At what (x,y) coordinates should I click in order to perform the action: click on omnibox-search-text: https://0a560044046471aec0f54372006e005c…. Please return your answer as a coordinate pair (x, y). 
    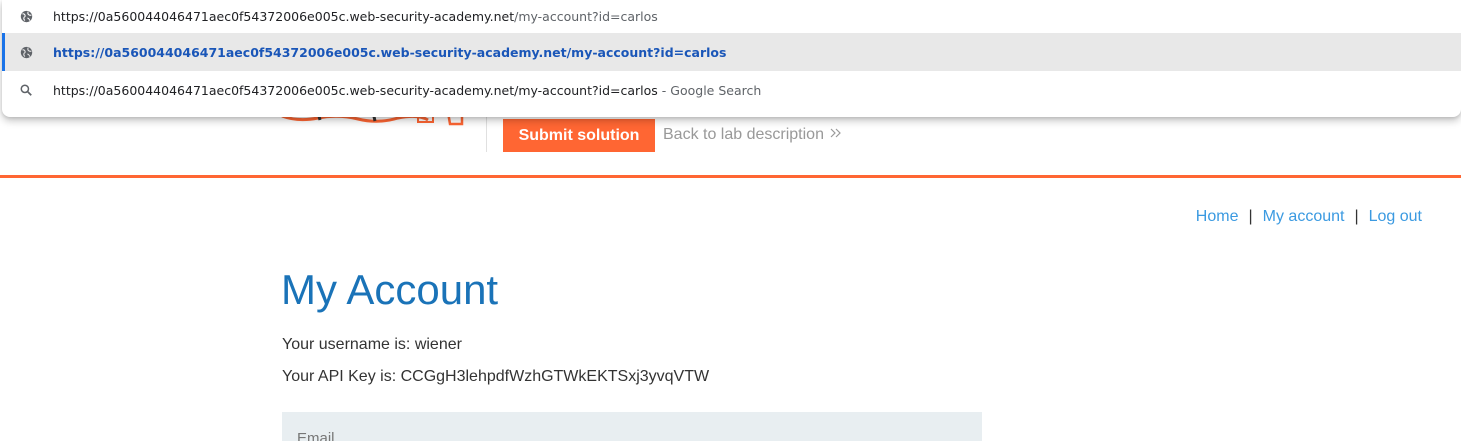
    Looking at the image, I should click on (407, 90).